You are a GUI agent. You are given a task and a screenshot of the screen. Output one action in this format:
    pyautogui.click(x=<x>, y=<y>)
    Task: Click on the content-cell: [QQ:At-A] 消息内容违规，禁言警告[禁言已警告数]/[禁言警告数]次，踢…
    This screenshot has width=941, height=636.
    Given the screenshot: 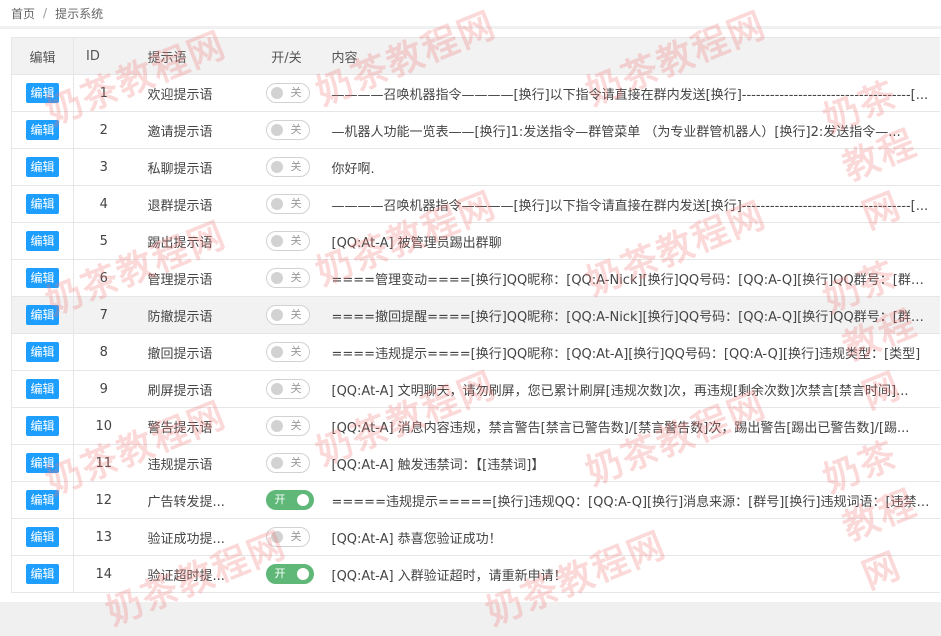 What is the action you would take?
    pyautogui.click(x=629, y=426)
    